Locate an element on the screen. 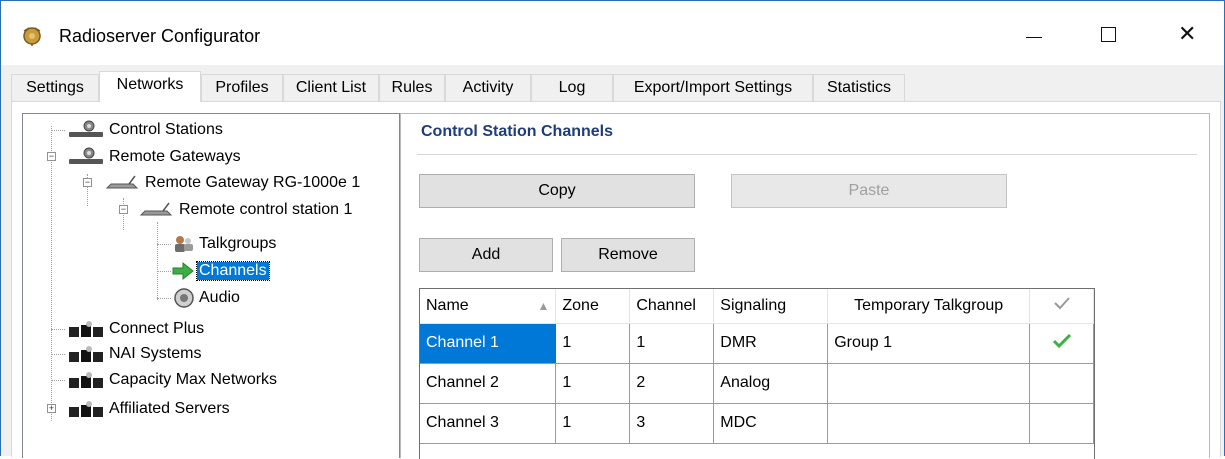 The height and width of the screenshot is (459, 1225). maximize-button is located at coordinates (1108, 35).